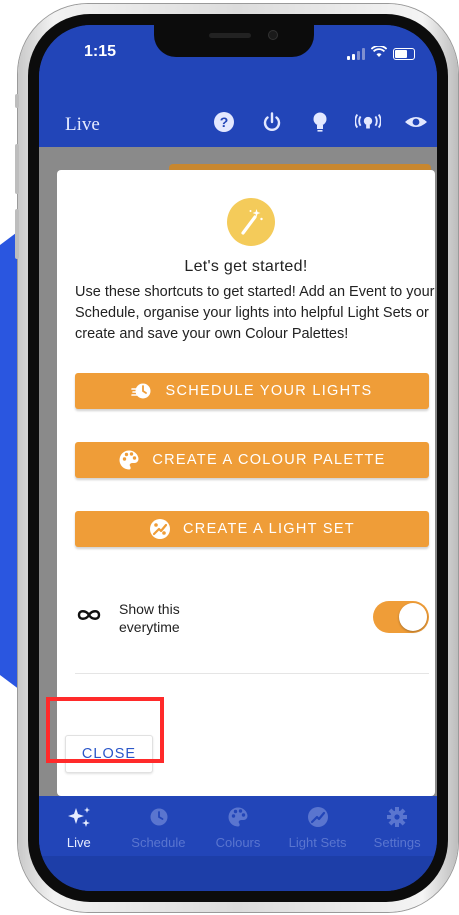 This screenshot has height=915, width=459. Describe the element at coordinates (320, 122) in the screenshot. I see `bulb-icon` at that location.